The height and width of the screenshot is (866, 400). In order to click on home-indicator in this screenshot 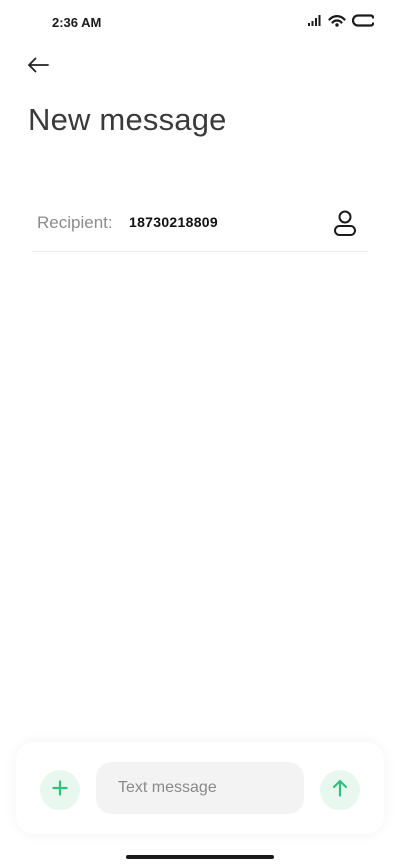, I will do `click(200, 857)`.